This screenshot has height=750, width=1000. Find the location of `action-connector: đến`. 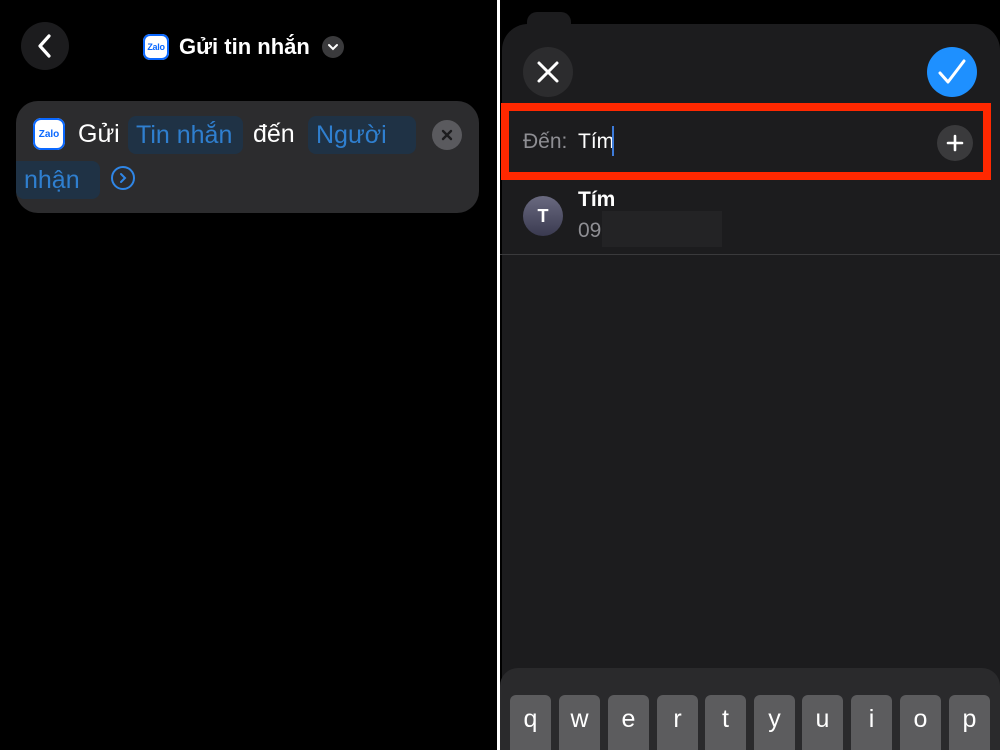

action-connector: đến is located at coordinates (274, 134).